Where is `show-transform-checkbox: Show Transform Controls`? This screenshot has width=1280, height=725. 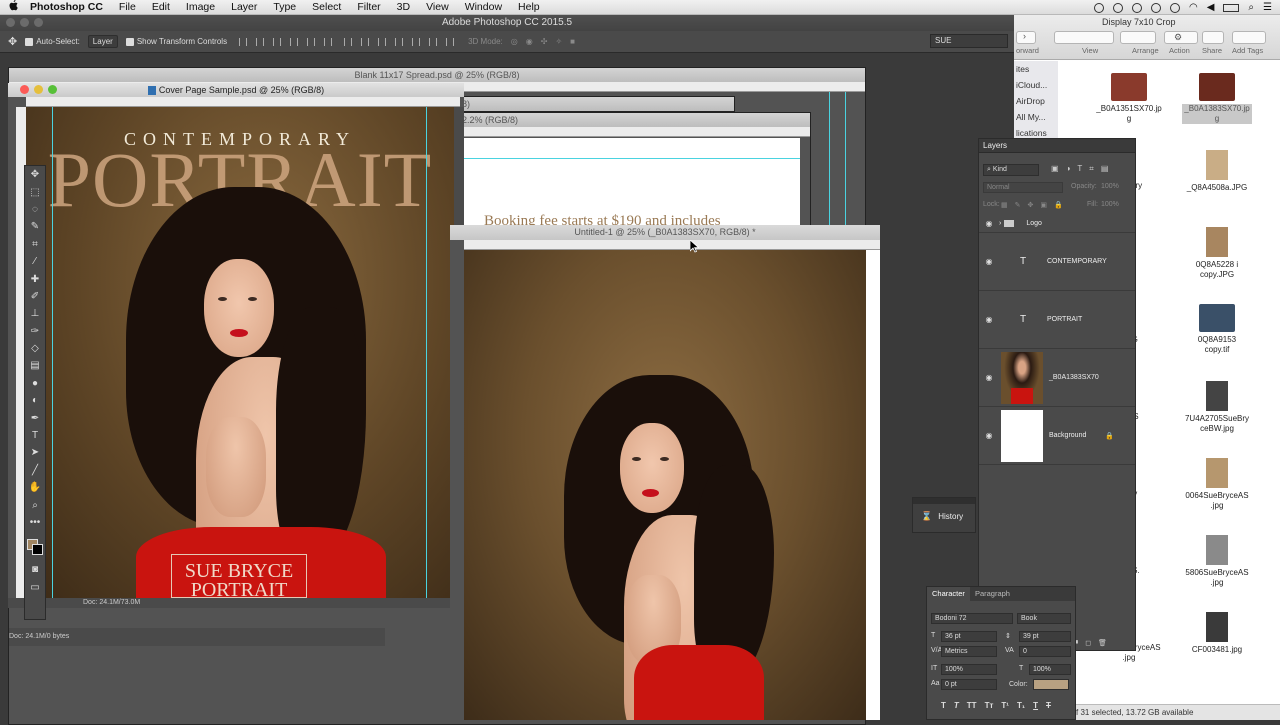
show-transform-checkbox: Show Transform Controls is located at coordinates (176, 41).